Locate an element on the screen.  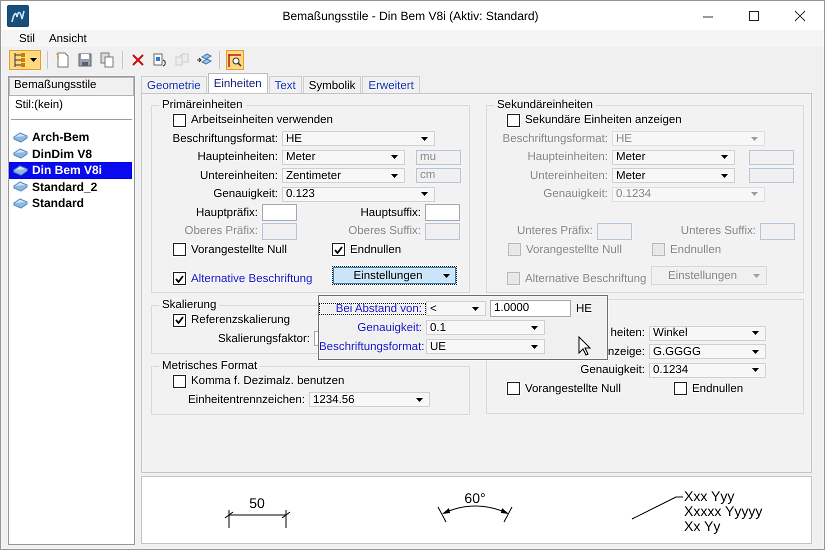
dropdown: 0.123 is located at coordinates (358, 194).